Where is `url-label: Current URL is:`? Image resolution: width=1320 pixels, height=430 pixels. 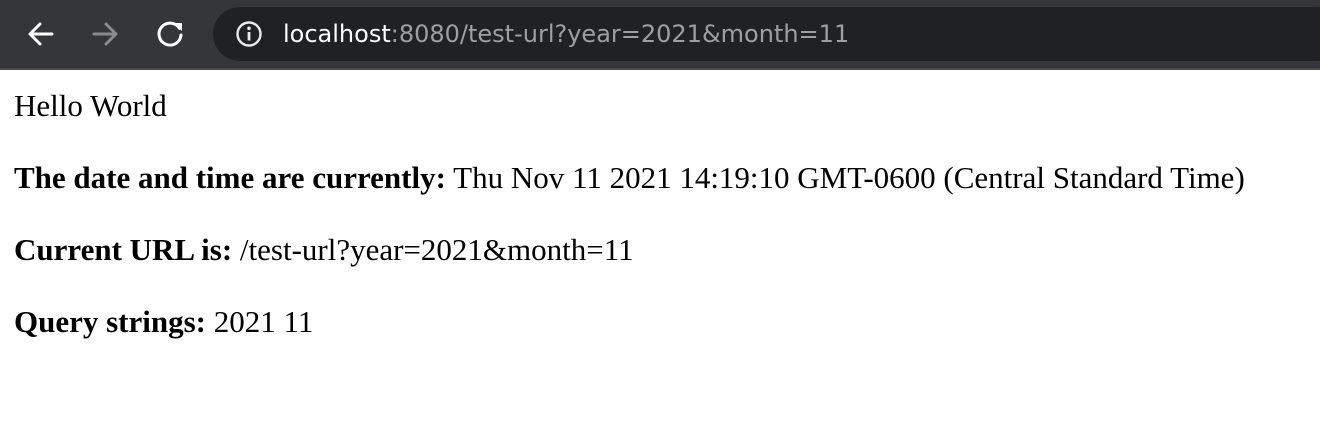 url-label: Current URL is: is located at coordinates (123, 249).